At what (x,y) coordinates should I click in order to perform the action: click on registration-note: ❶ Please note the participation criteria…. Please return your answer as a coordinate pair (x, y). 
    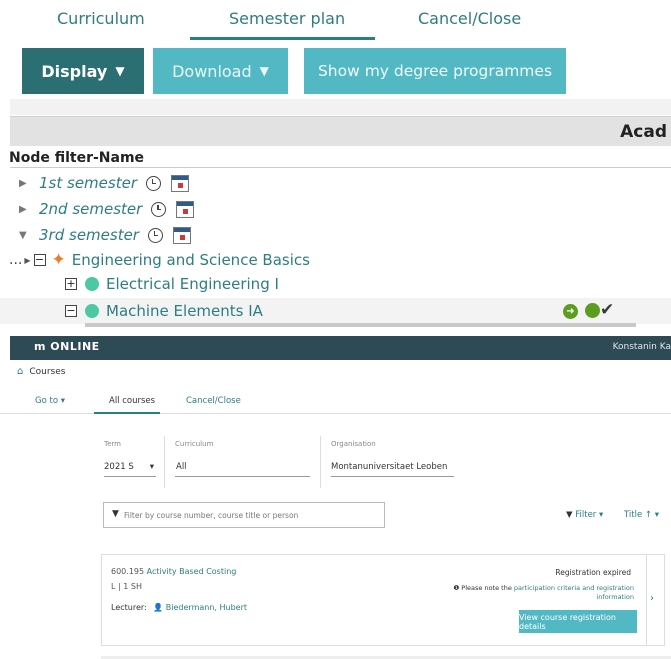
    Looking at the image, I should click on (543, 592).